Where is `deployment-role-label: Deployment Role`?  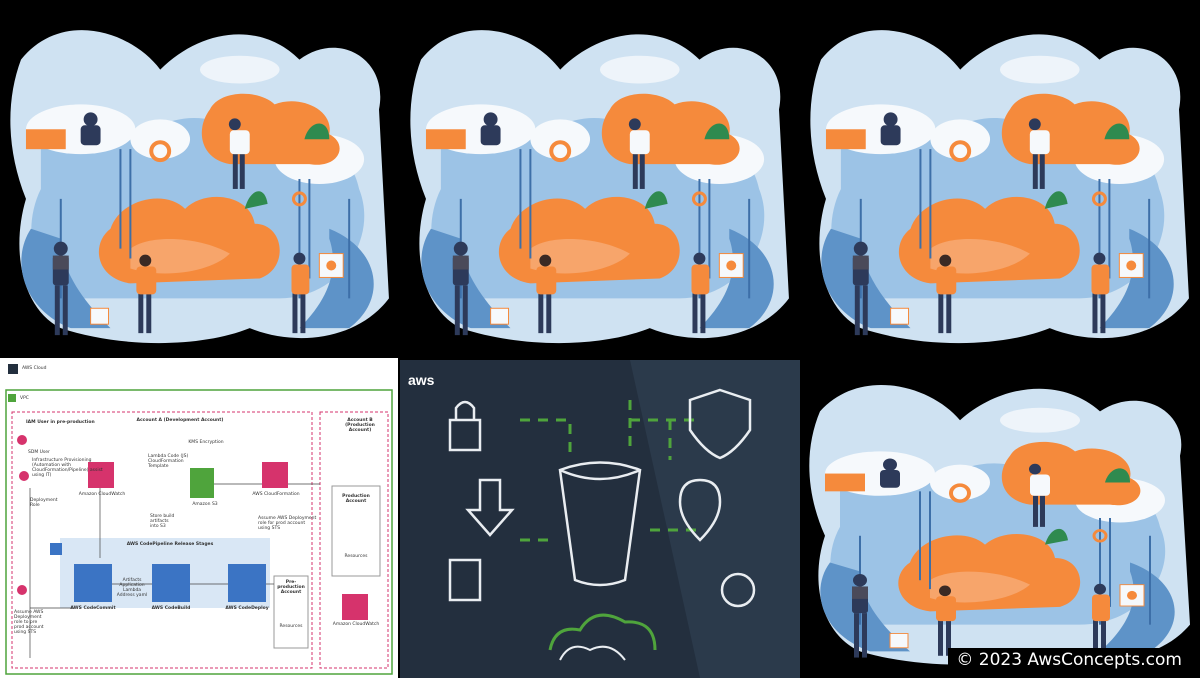 deployment-role-label: Deployment Role is located at coordinates (44, 503).